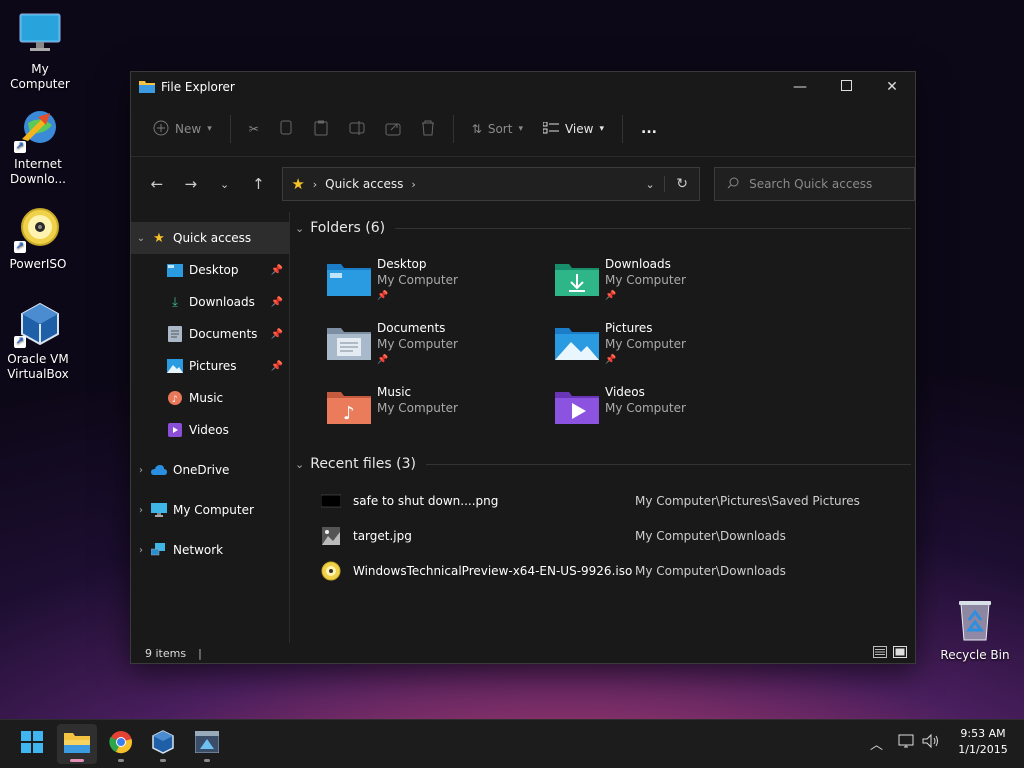  Describe the element at coordinates (975, 629) in the screenshot. I see `desktop-icon-recycle-bin: Recycle Bin` at that location.